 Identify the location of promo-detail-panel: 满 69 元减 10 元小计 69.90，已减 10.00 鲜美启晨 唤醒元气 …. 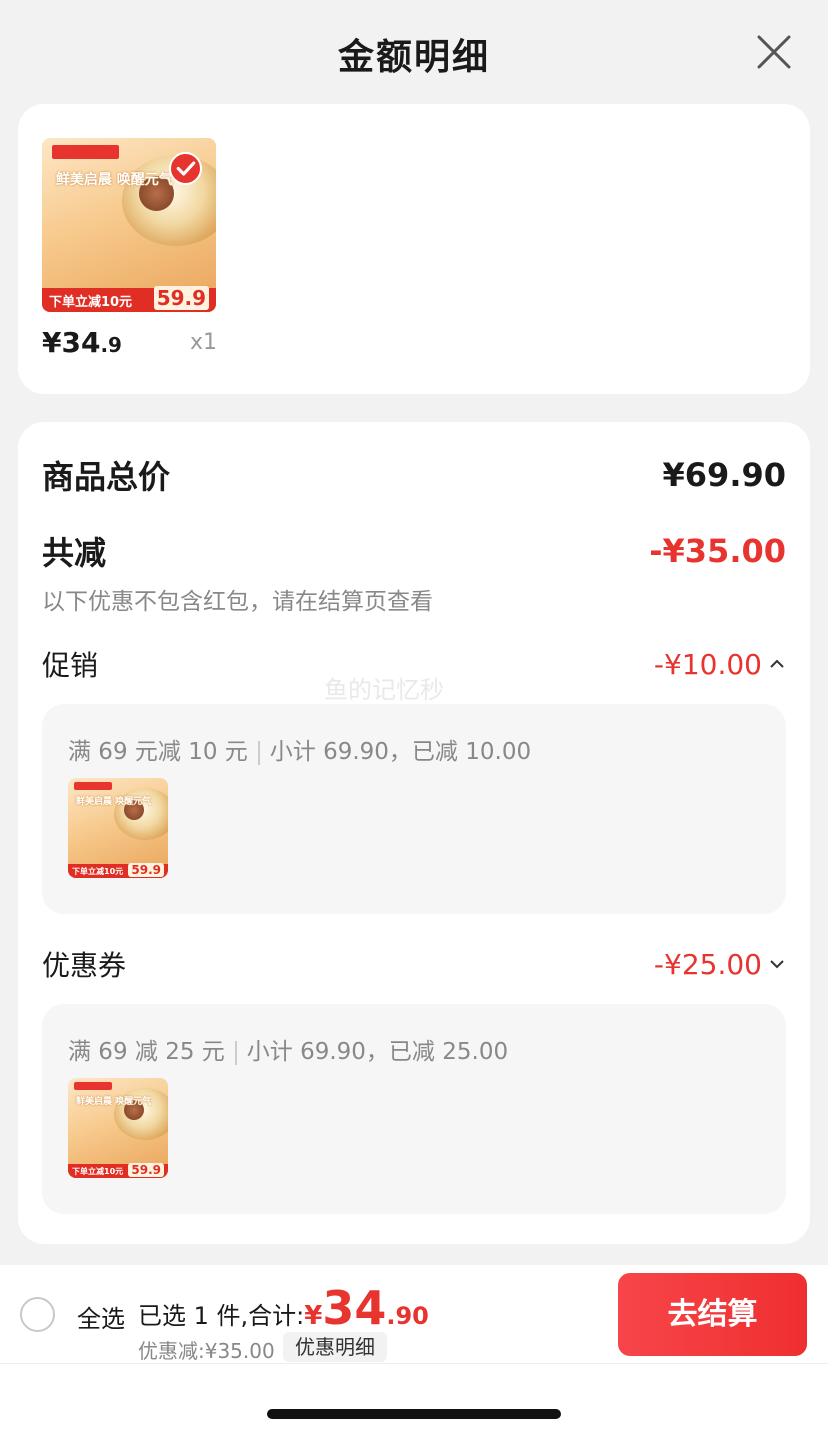
(414, 809).